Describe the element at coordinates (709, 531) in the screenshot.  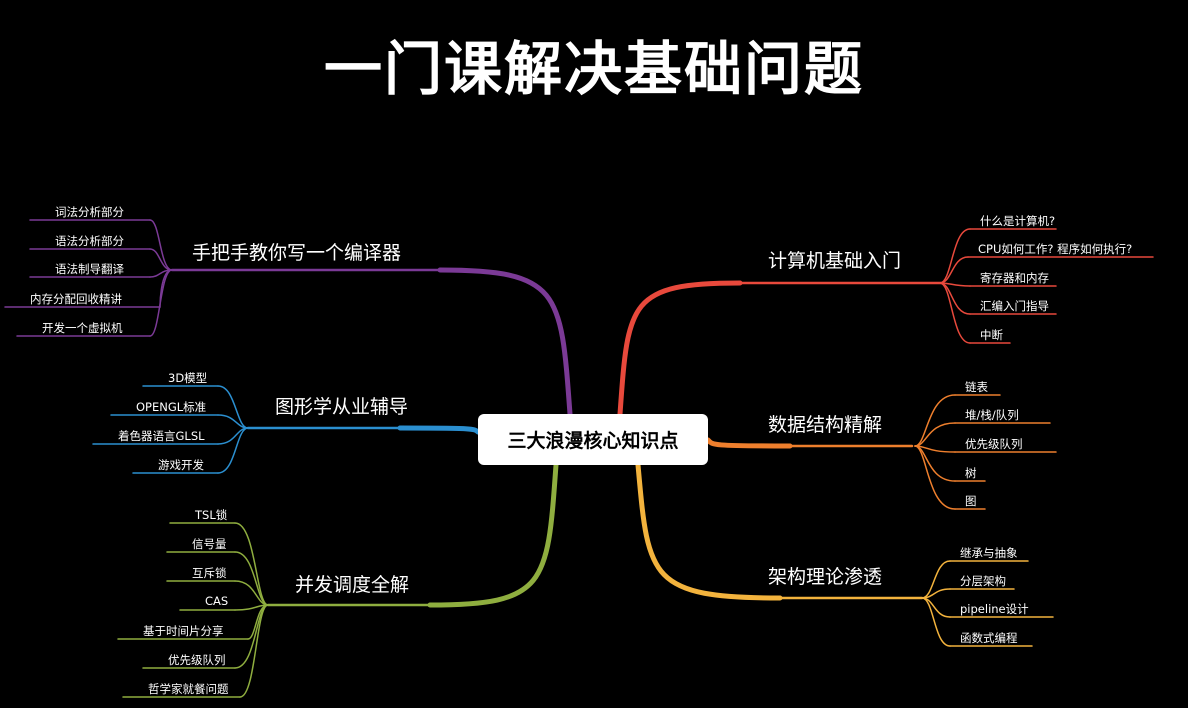
I see `branch-arch-curve` at that location.